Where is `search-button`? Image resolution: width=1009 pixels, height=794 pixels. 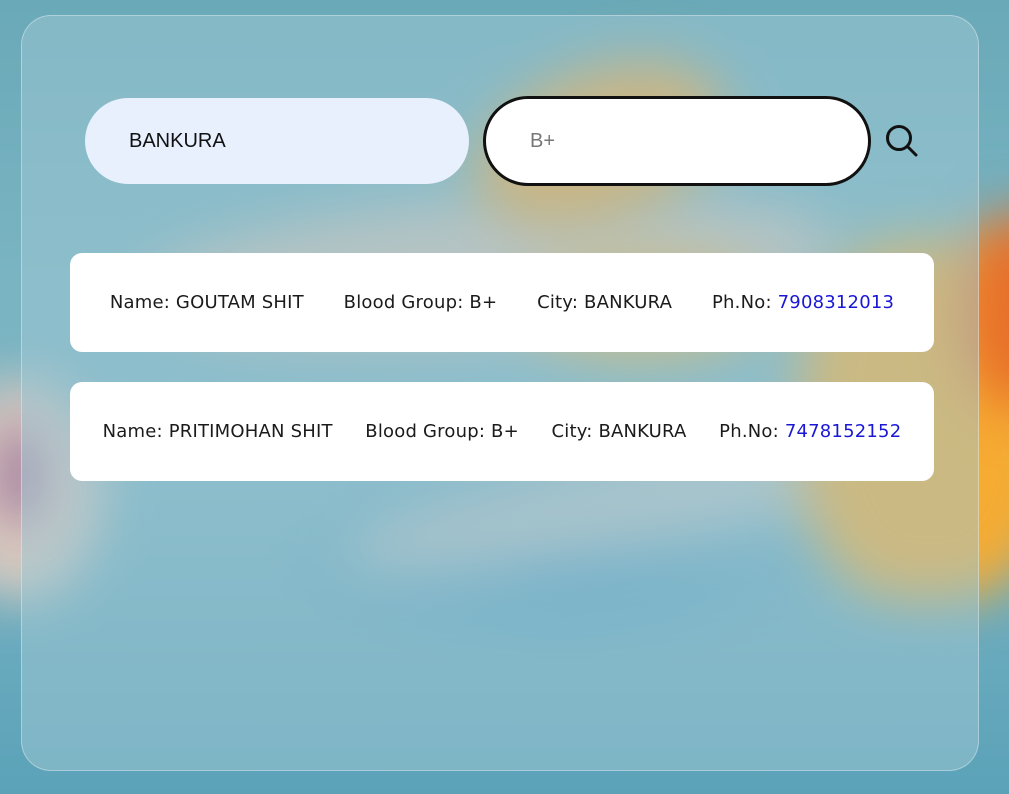
search-button is located at coordinates (902, 141).